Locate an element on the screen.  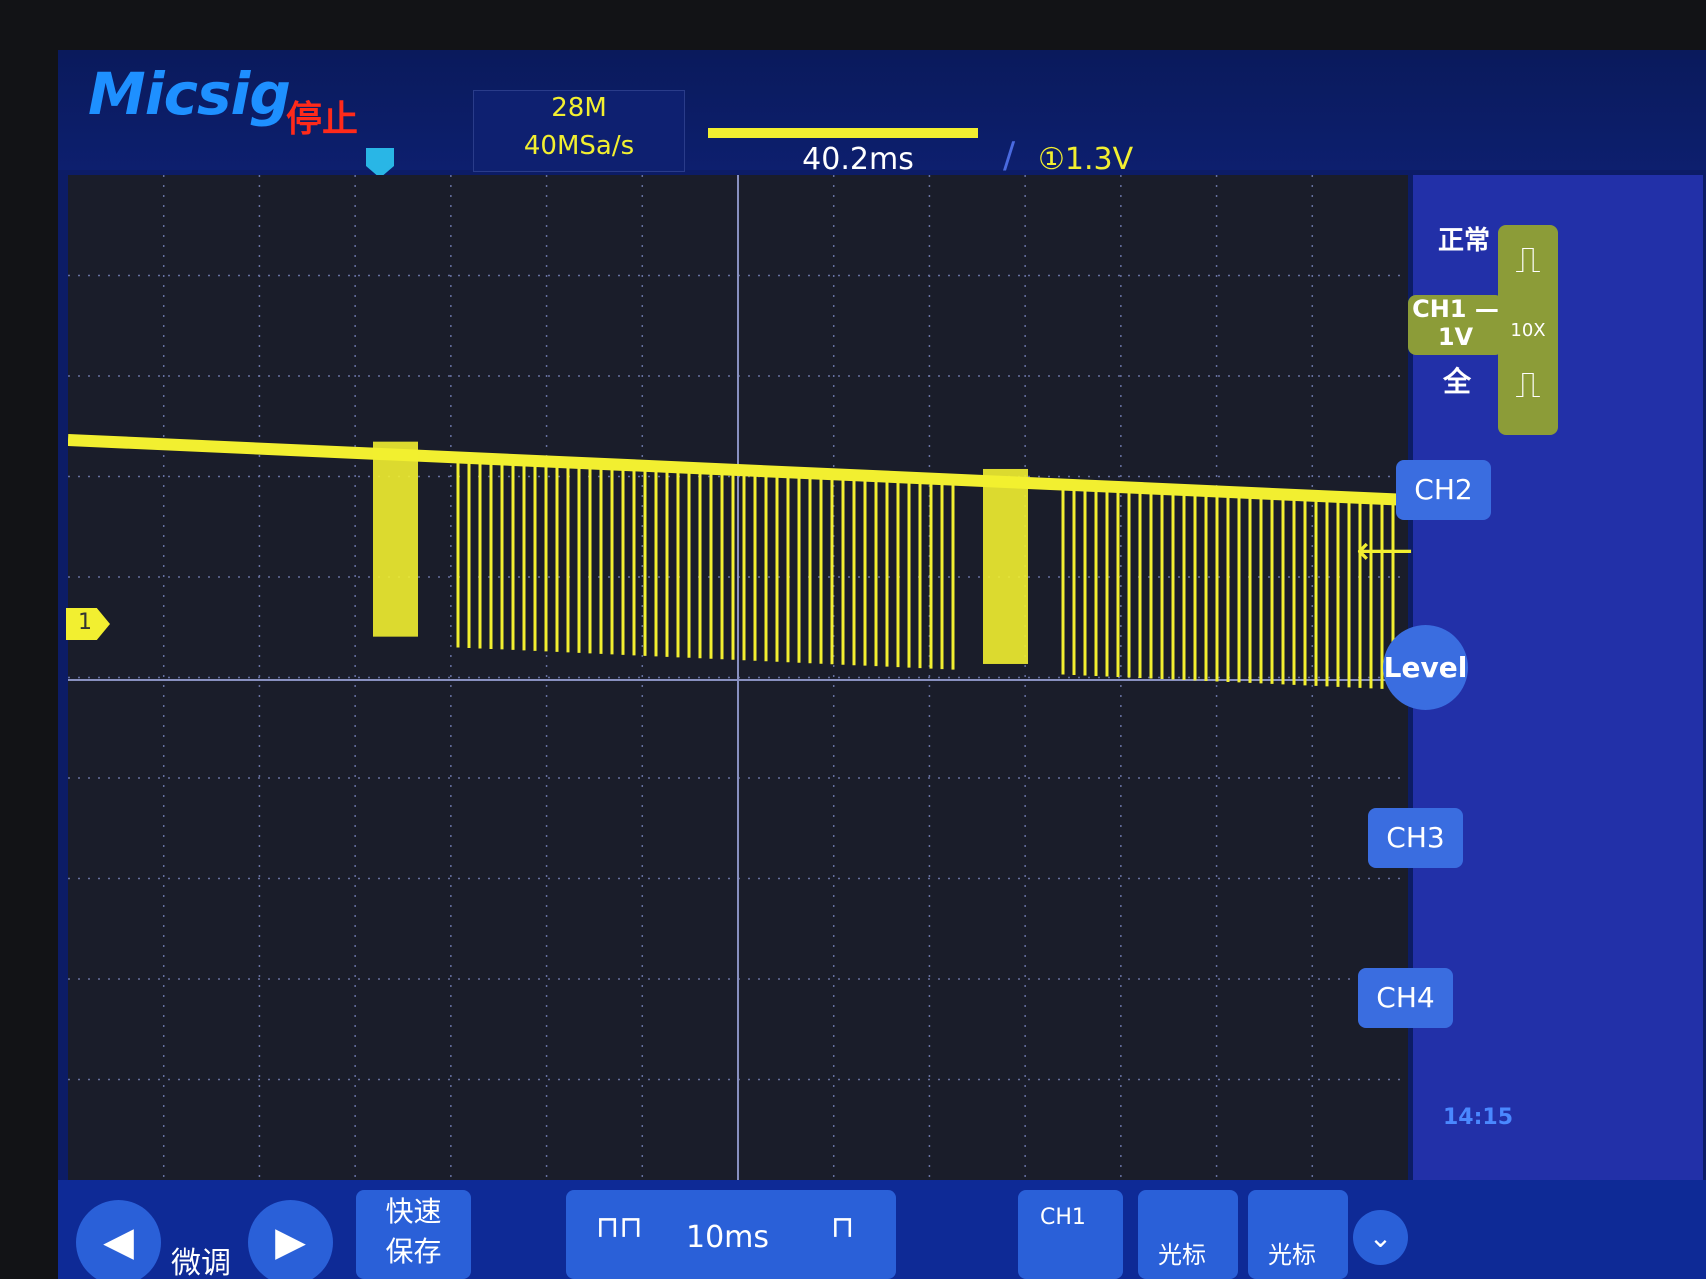
left-arrow-button: ◀ is located at coordinates (118, 1239).